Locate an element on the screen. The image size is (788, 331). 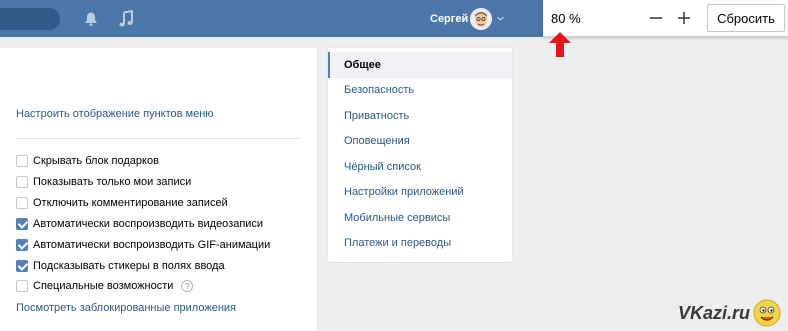
menu-settings-link: Настроить отображение пунктов меню is located at coordinates (115, 114).